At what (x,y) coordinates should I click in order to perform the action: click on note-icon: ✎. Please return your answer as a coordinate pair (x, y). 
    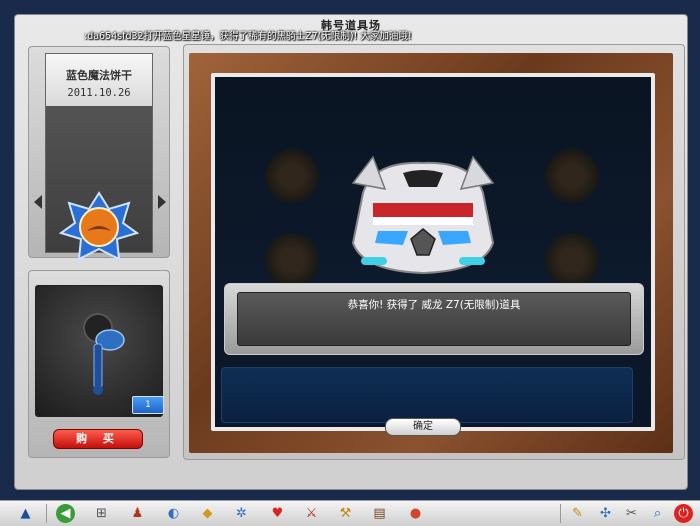
    Looking at the image, I should click on (577, 513).